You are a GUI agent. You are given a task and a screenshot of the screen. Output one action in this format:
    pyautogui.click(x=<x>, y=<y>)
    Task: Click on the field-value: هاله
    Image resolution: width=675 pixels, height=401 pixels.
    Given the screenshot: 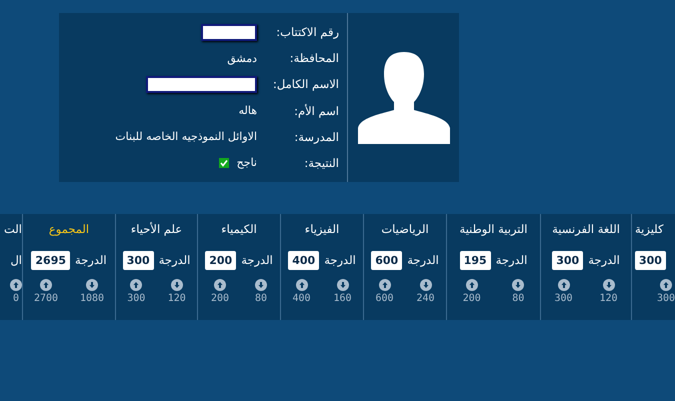 What is the action you would take?
    pyautogui.click(x=247, y=111)
    